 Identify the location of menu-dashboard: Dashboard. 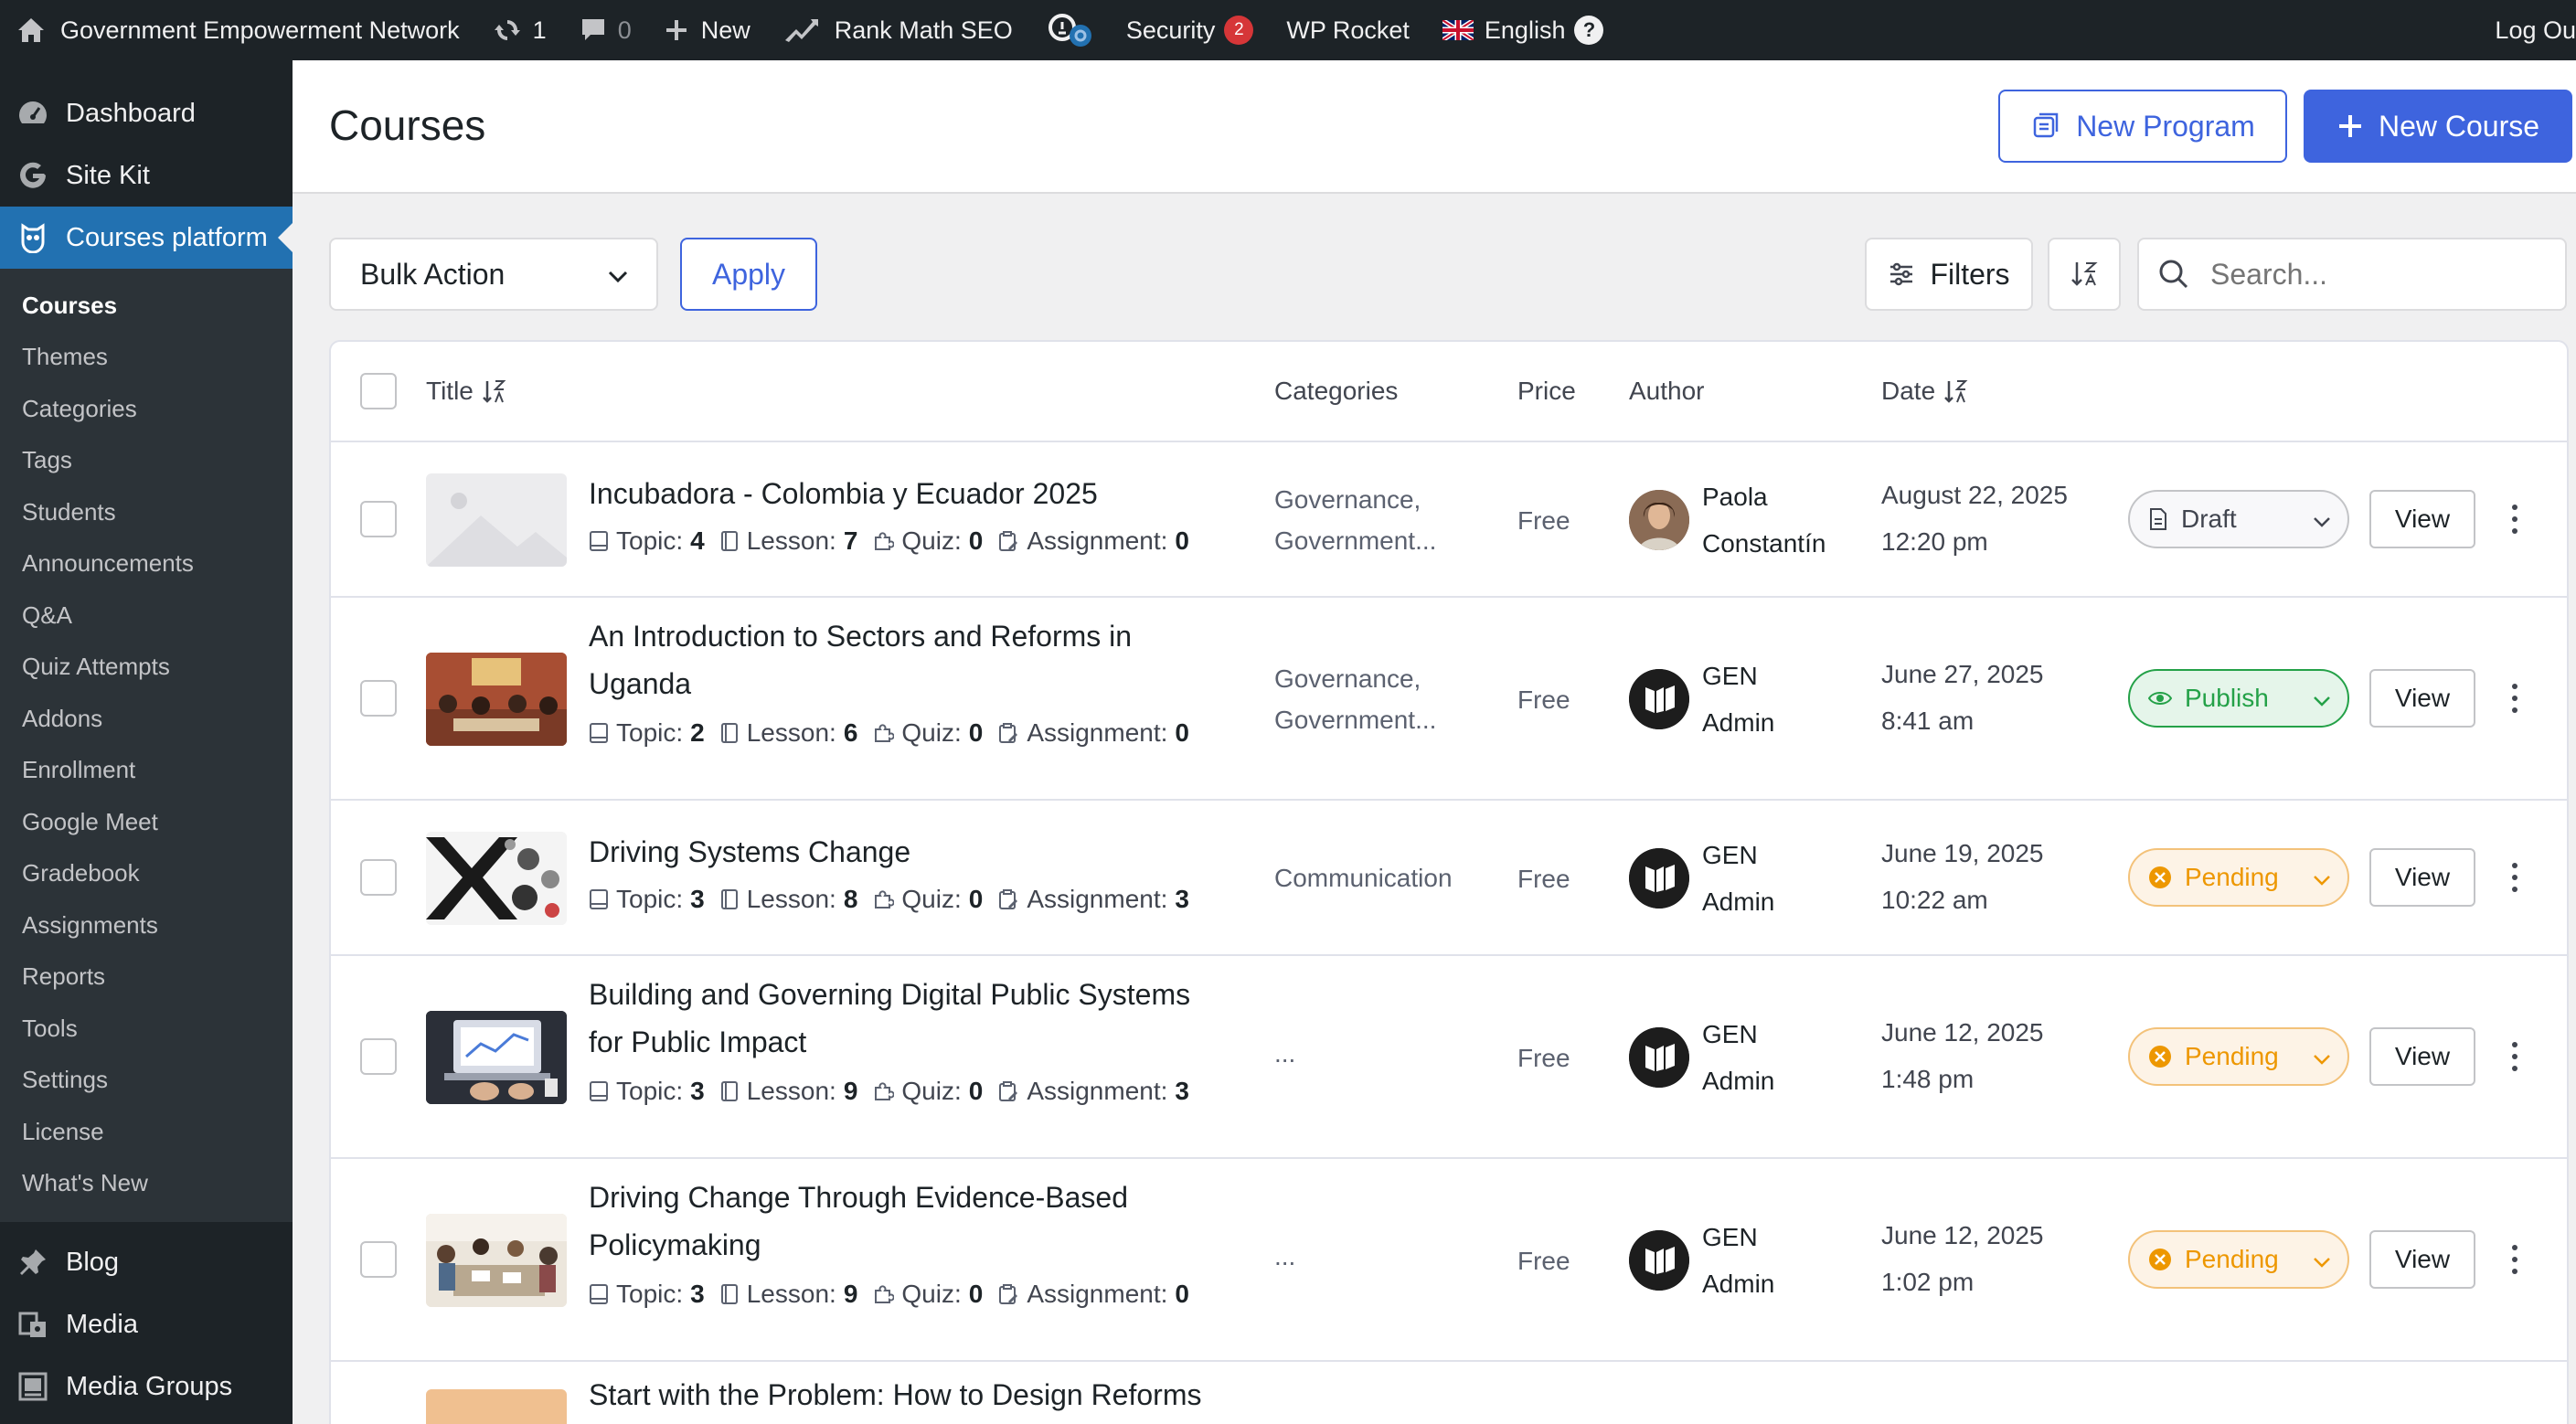
(146, 113).